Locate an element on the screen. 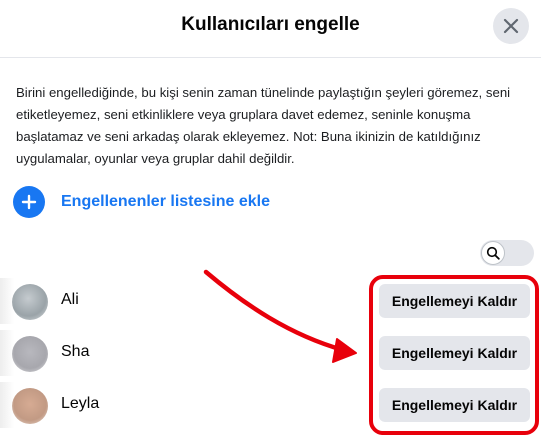  blocked-user-name: Ali is located at coordinates (70, 299).